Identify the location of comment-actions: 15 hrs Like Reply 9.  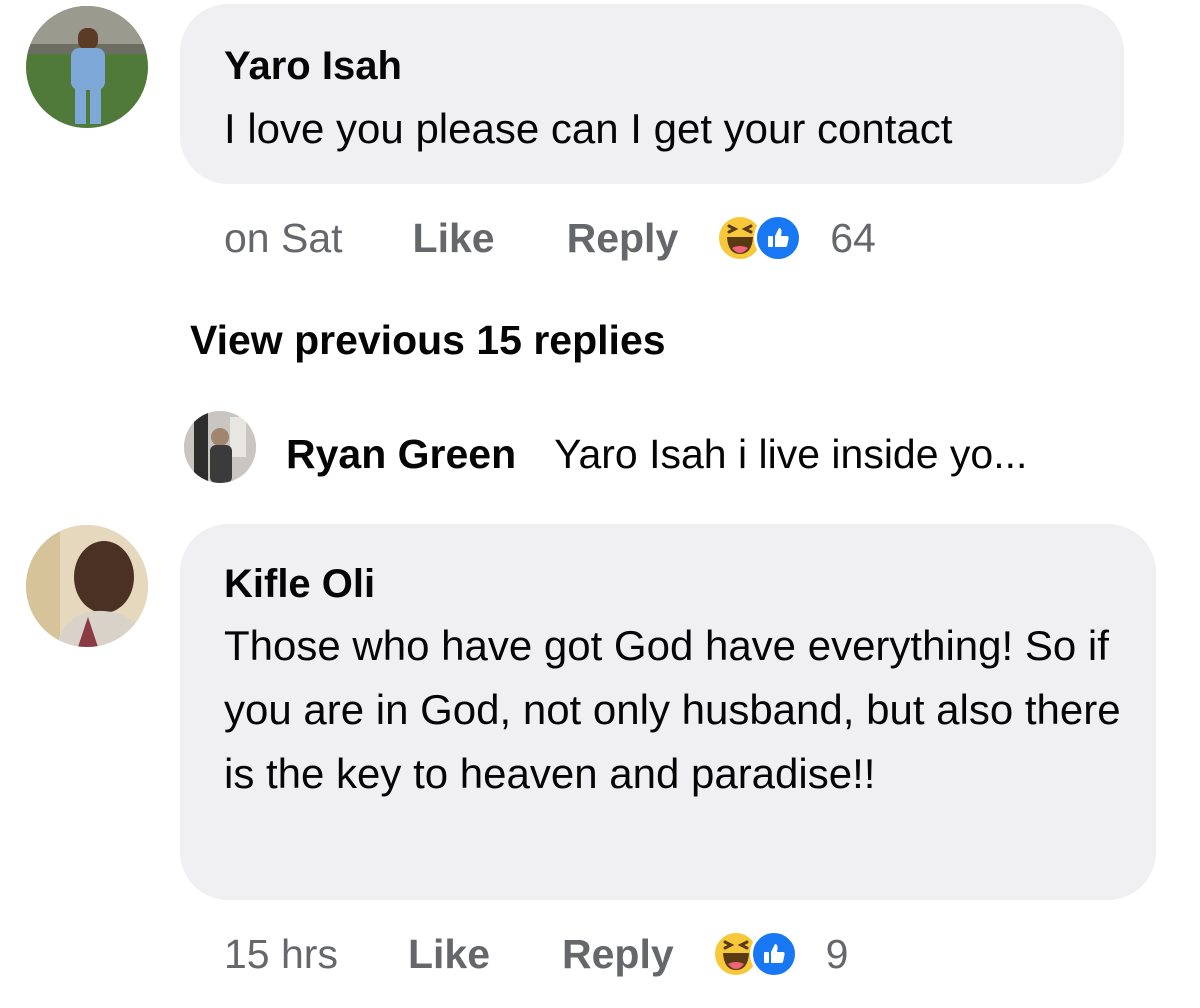
(536, 954).